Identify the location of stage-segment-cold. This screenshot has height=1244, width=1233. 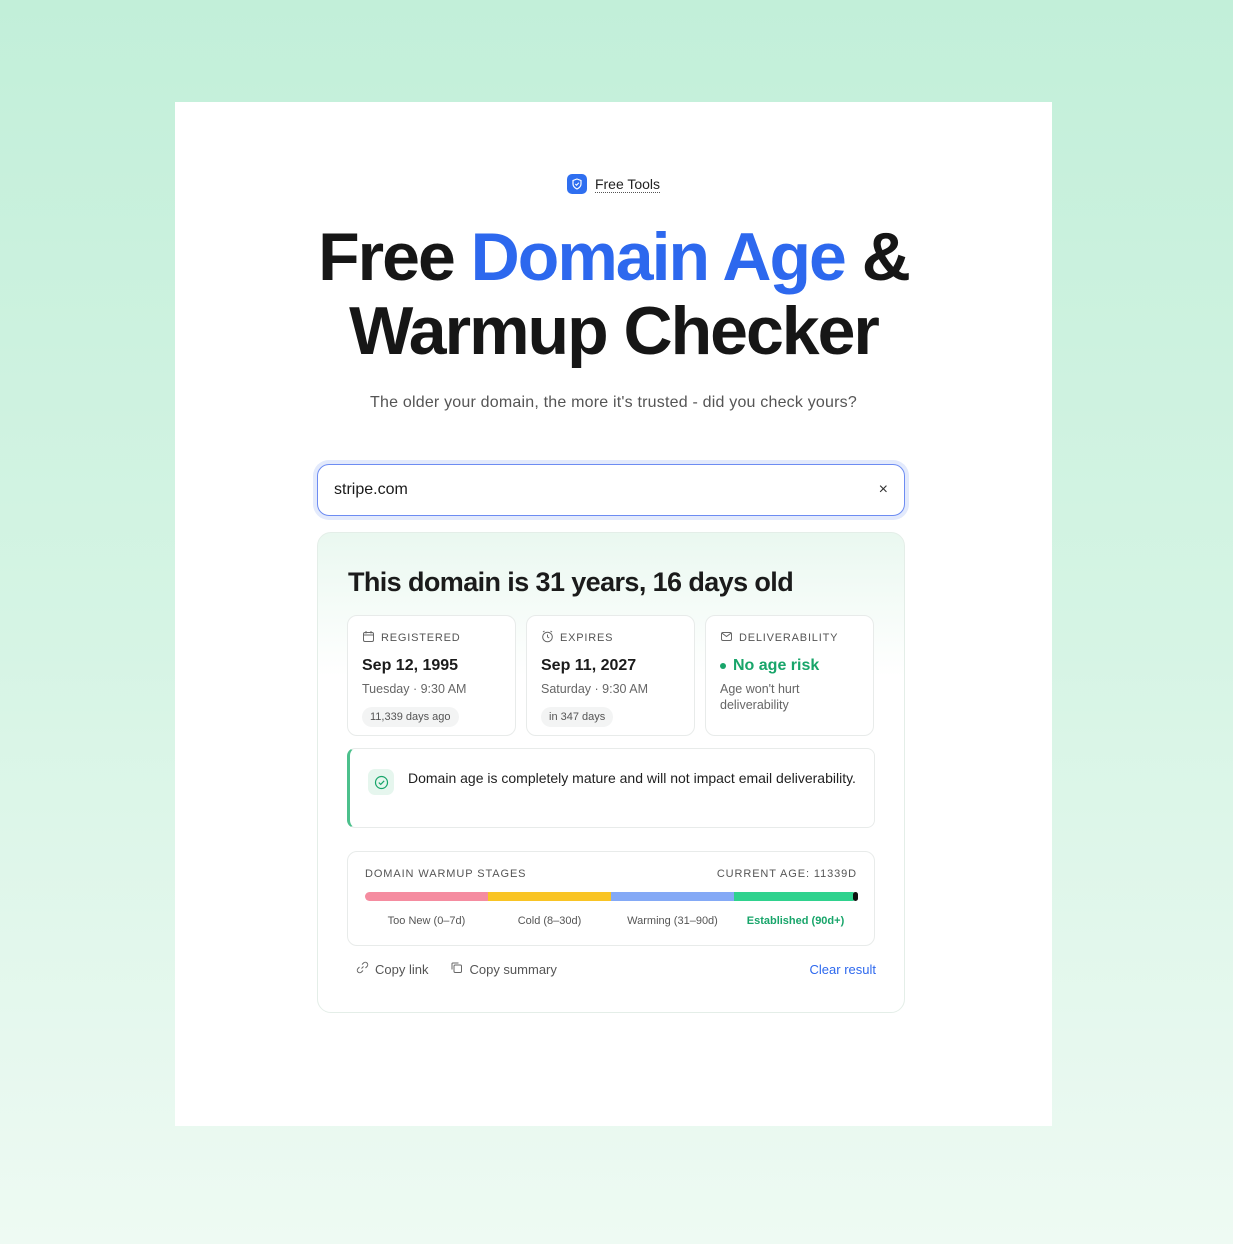
(549, 896).